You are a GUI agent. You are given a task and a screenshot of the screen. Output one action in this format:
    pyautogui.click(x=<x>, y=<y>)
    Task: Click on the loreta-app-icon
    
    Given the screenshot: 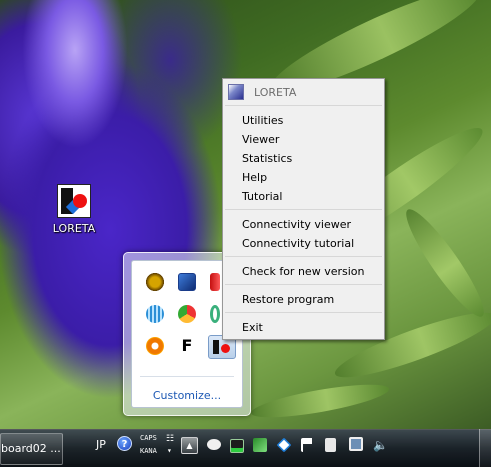 What is the action you would take?
    pyautogui.click(x=74, y=201)
    